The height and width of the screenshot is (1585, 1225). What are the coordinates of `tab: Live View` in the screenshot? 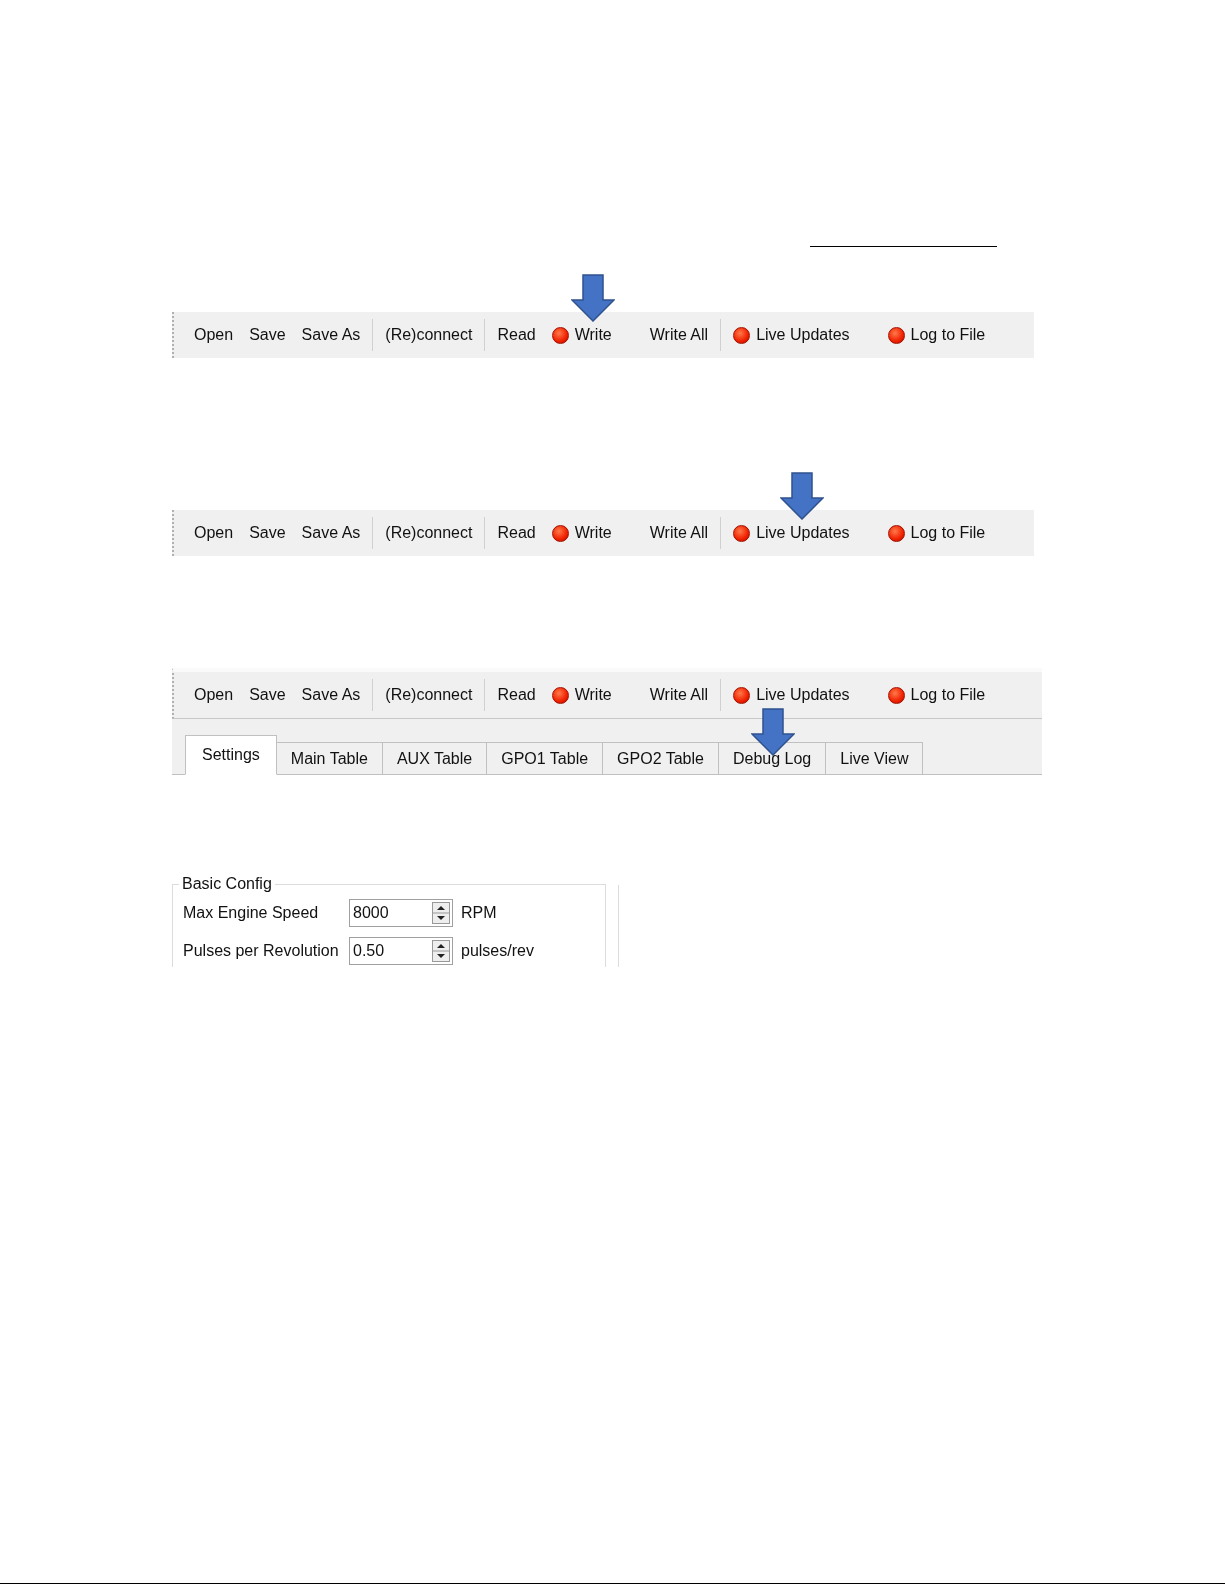 It's located at (874, 758).